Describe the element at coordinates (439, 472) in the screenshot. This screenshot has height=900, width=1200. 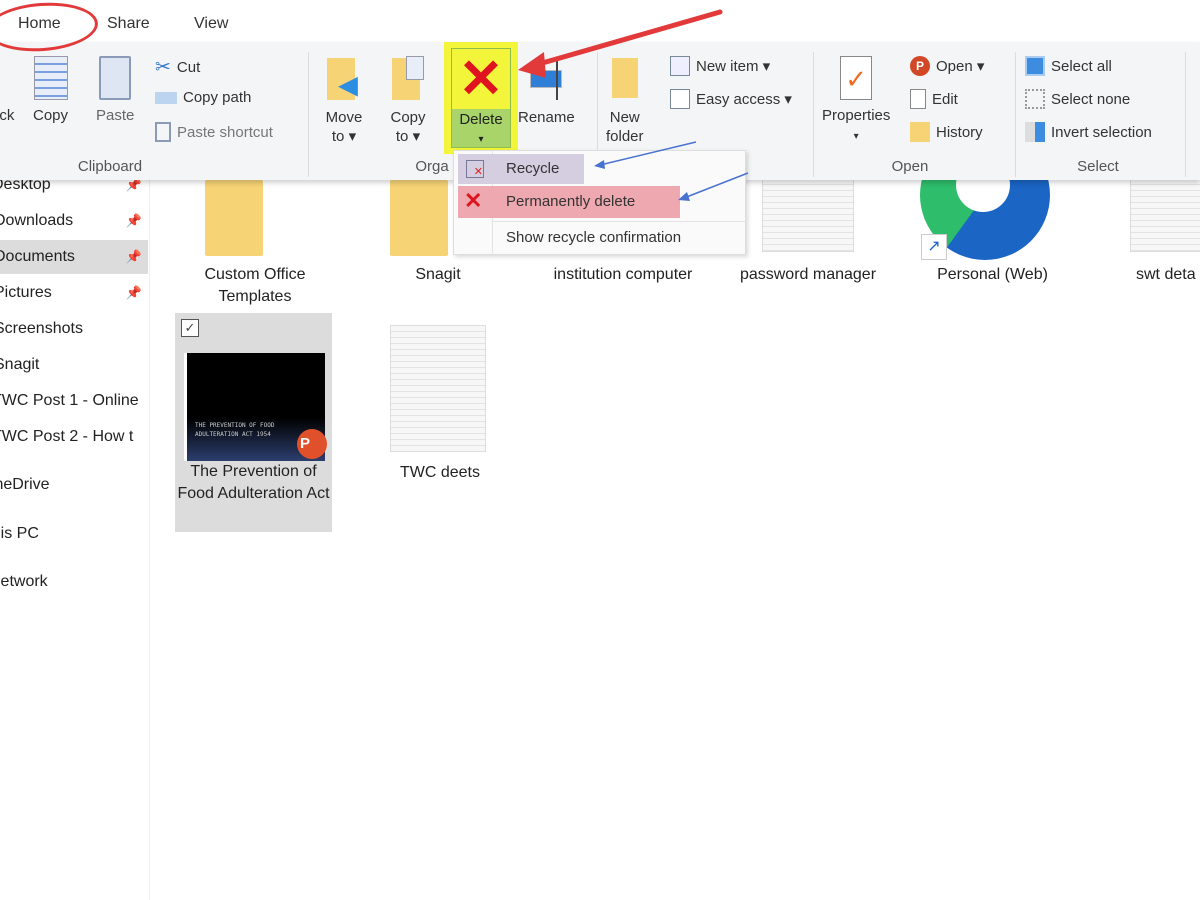
I see `file-name: TWC deets` at that location.